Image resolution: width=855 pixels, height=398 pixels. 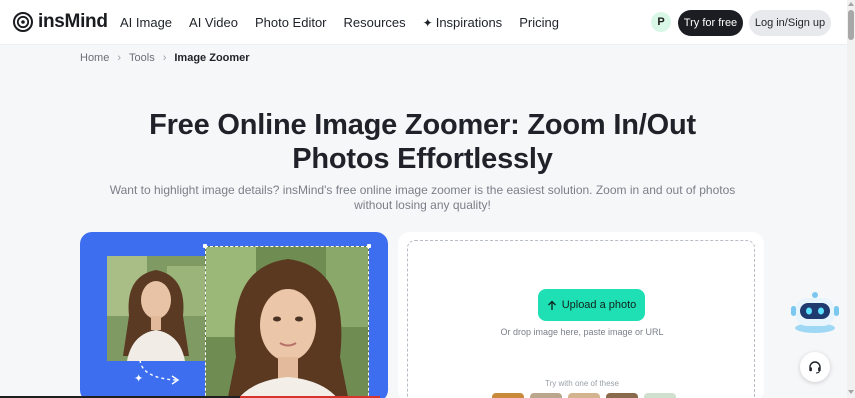 What do you see at coordinates (422, 125) in the screenshot?
I see `page-title-line-1: Free Online Image Zoomer: Zoom In/Out` at bounding box center [422, 125].